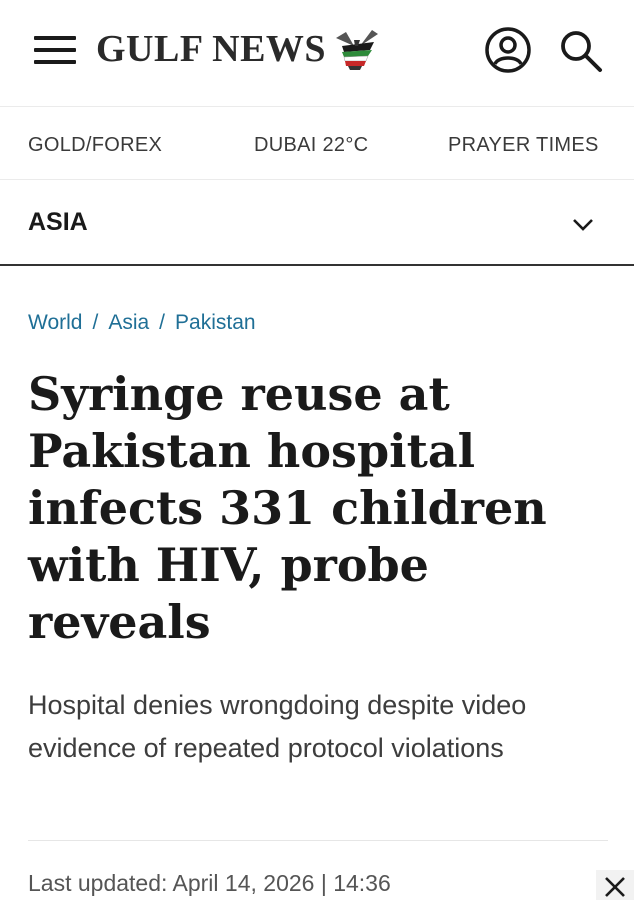  Describe the element at coordinates (523, 145) in the screenshot. I see `prayer-times-link: PRAYER TIMES` at that location.